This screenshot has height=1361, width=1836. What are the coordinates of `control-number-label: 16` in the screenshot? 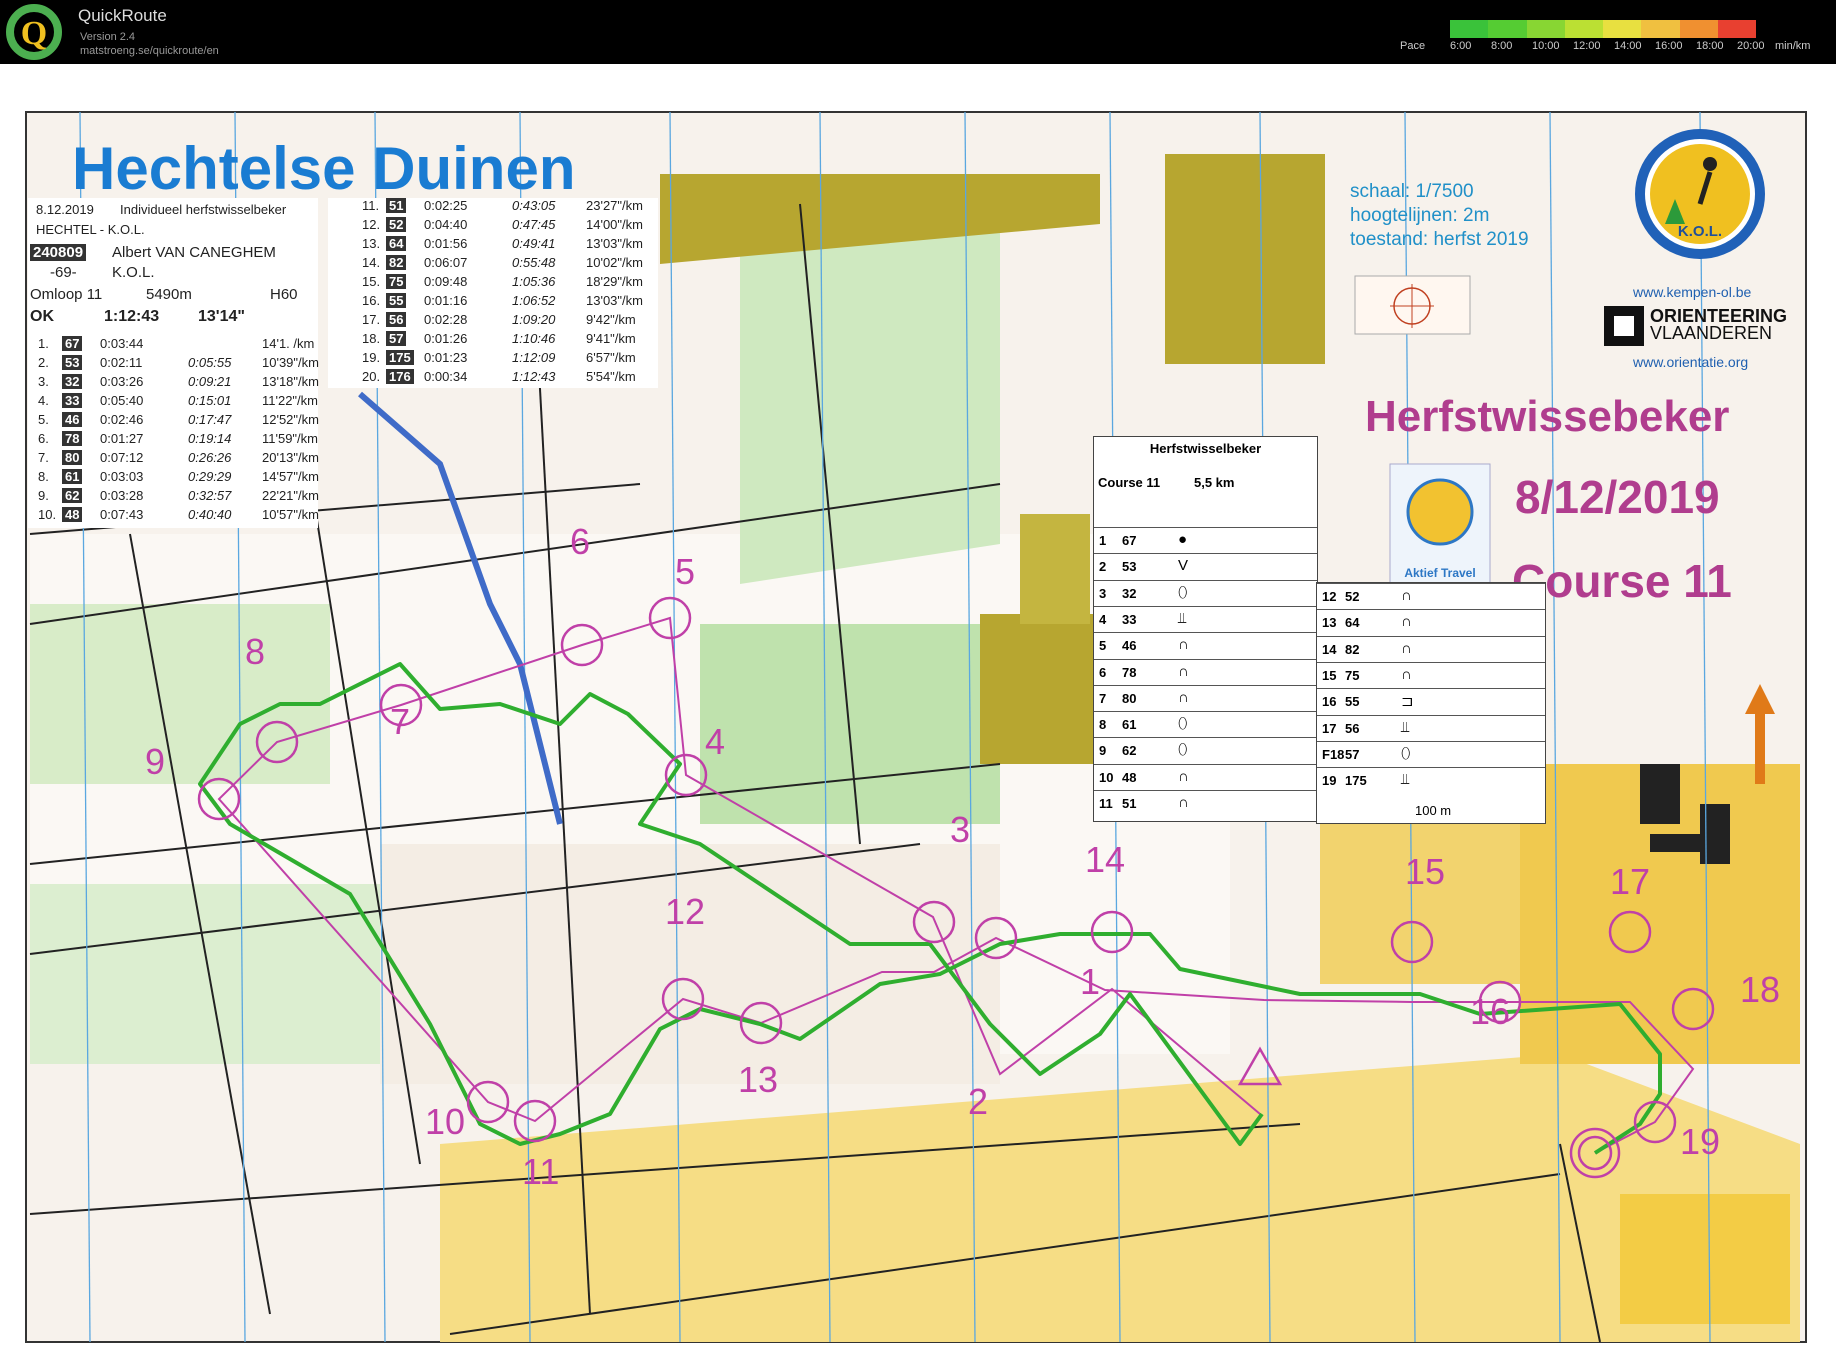 It's located at (1490, 1011).